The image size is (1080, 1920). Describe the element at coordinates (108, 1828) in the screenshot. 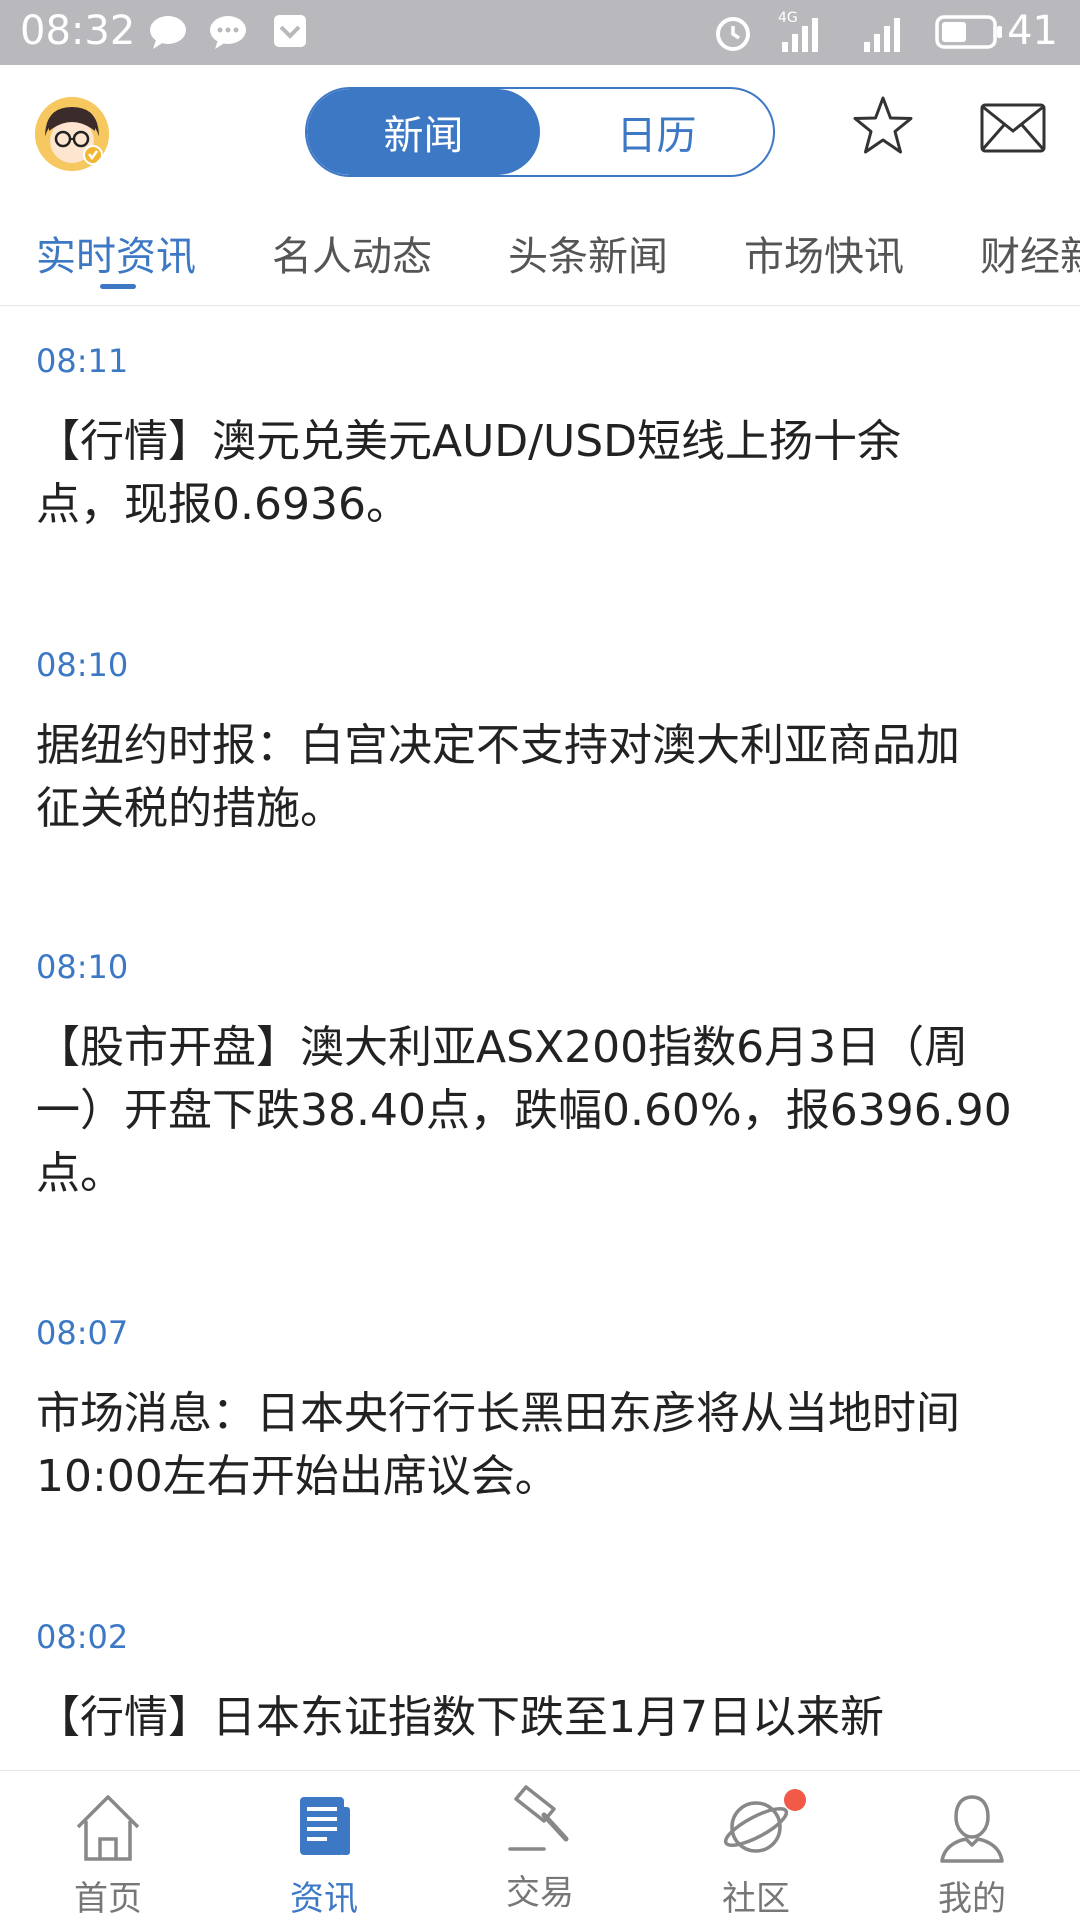

I see `home-icon` at that location.